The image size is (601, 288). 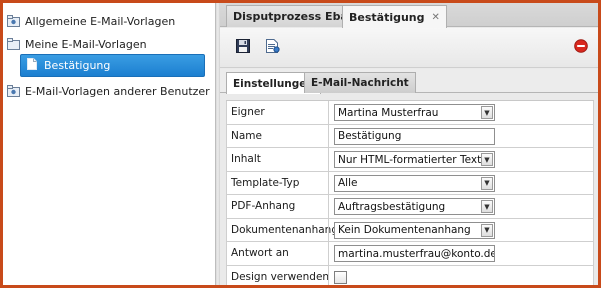 I want to click on tree-item-other-users-templates: E-Mail-Vorlagen anderer Benutzer, so click(x=108, y=91).